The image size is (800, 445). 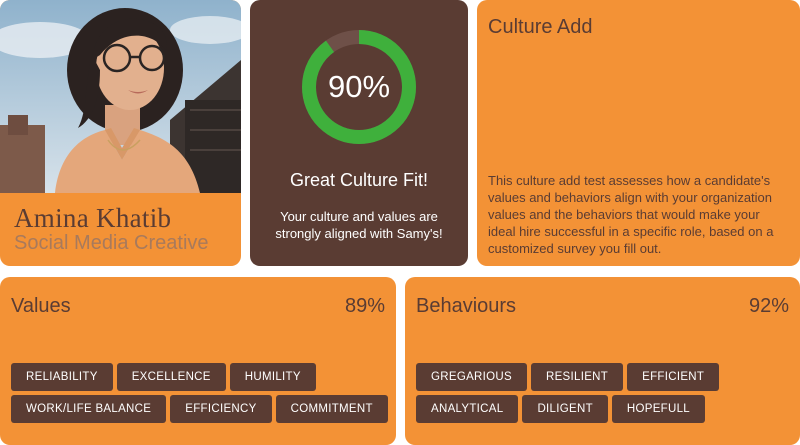 What do you see at coordinates (111, 243) in the screenshot?
I see `candidate-role: Social Media Creative` at bounding box center [111, 243].